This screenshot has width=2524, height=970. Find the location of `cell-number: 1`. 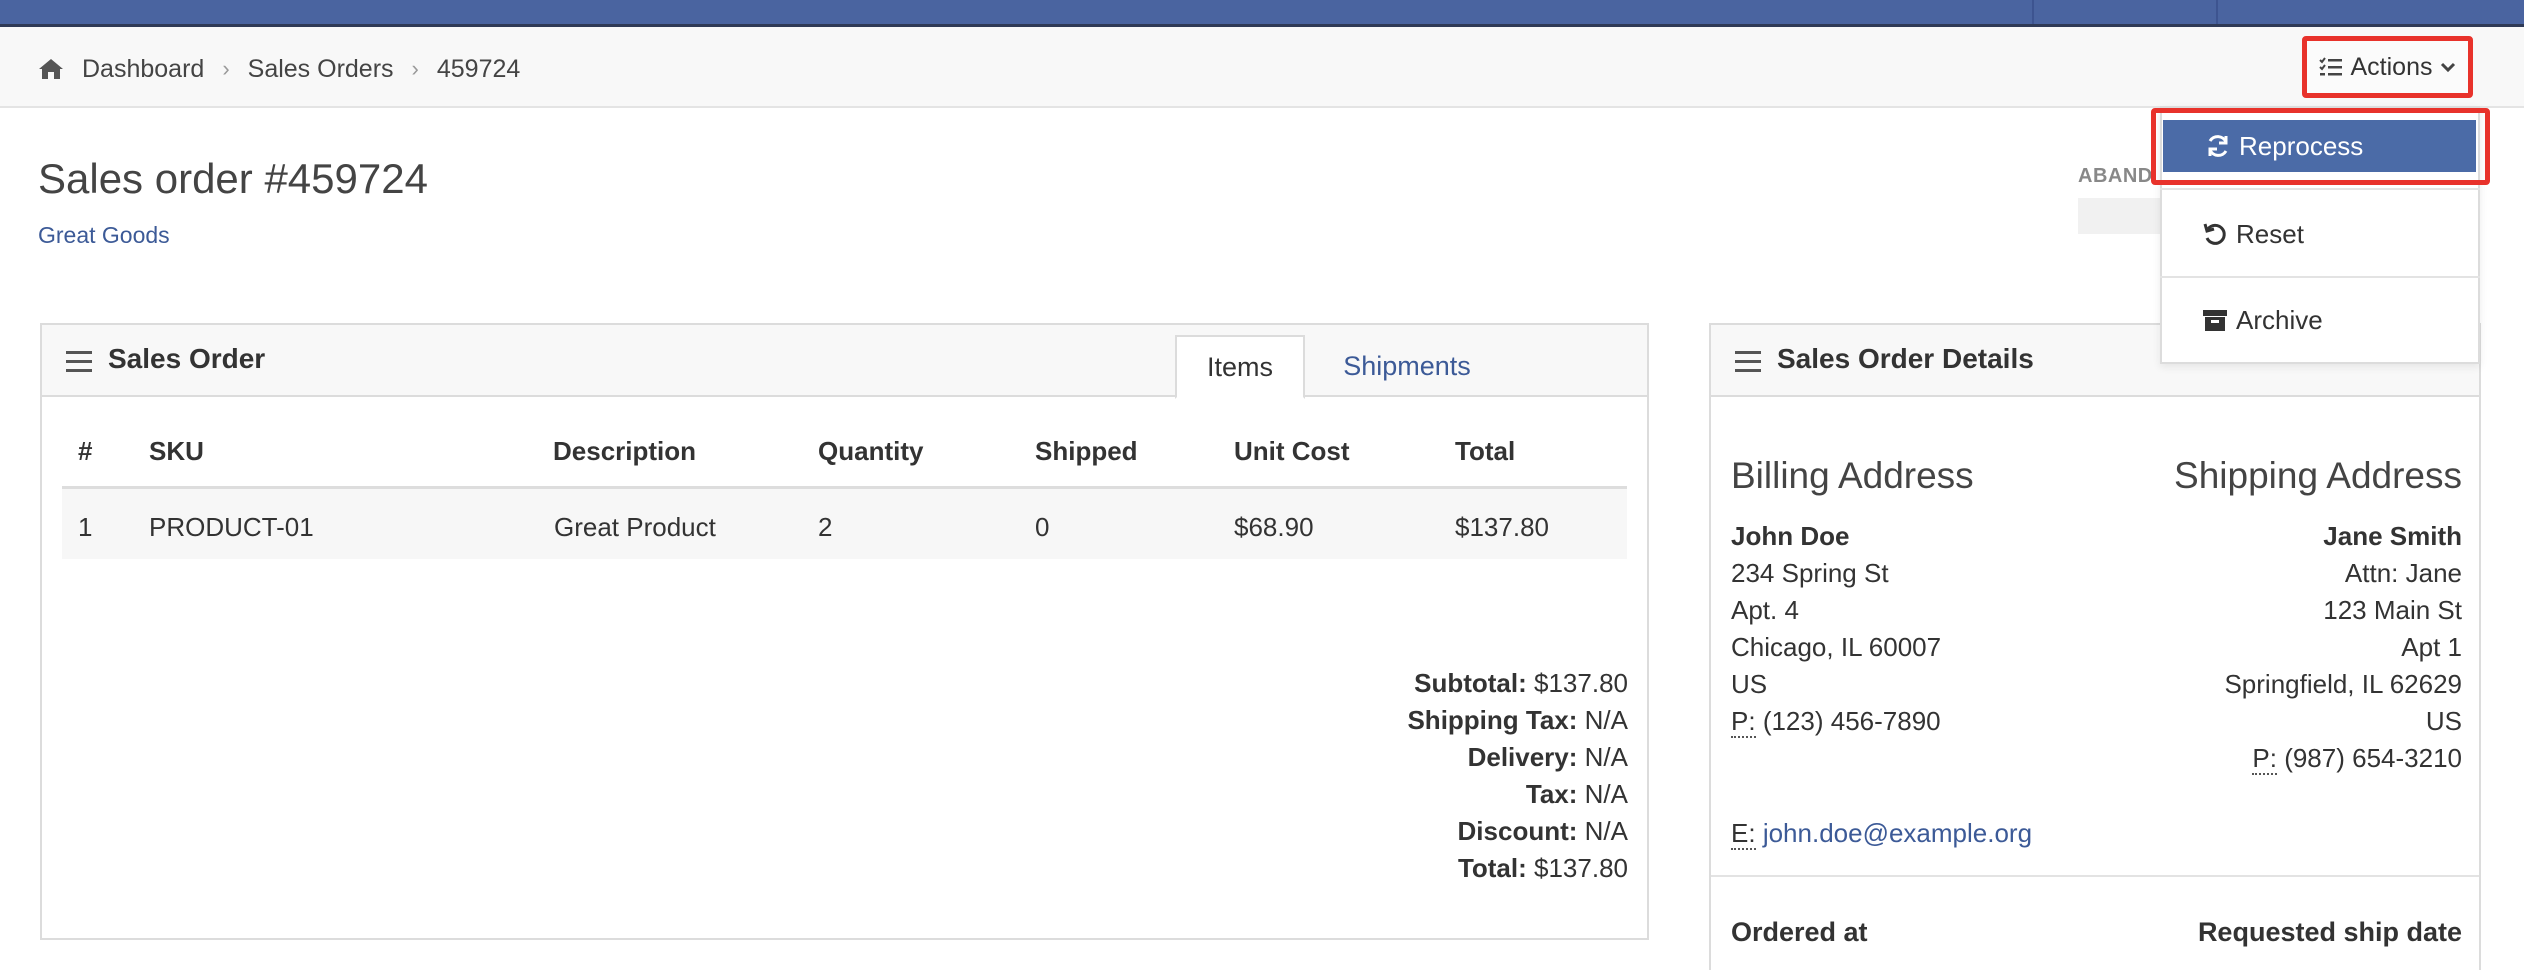

cell-number: 1 is located at coordinates (85, 527).